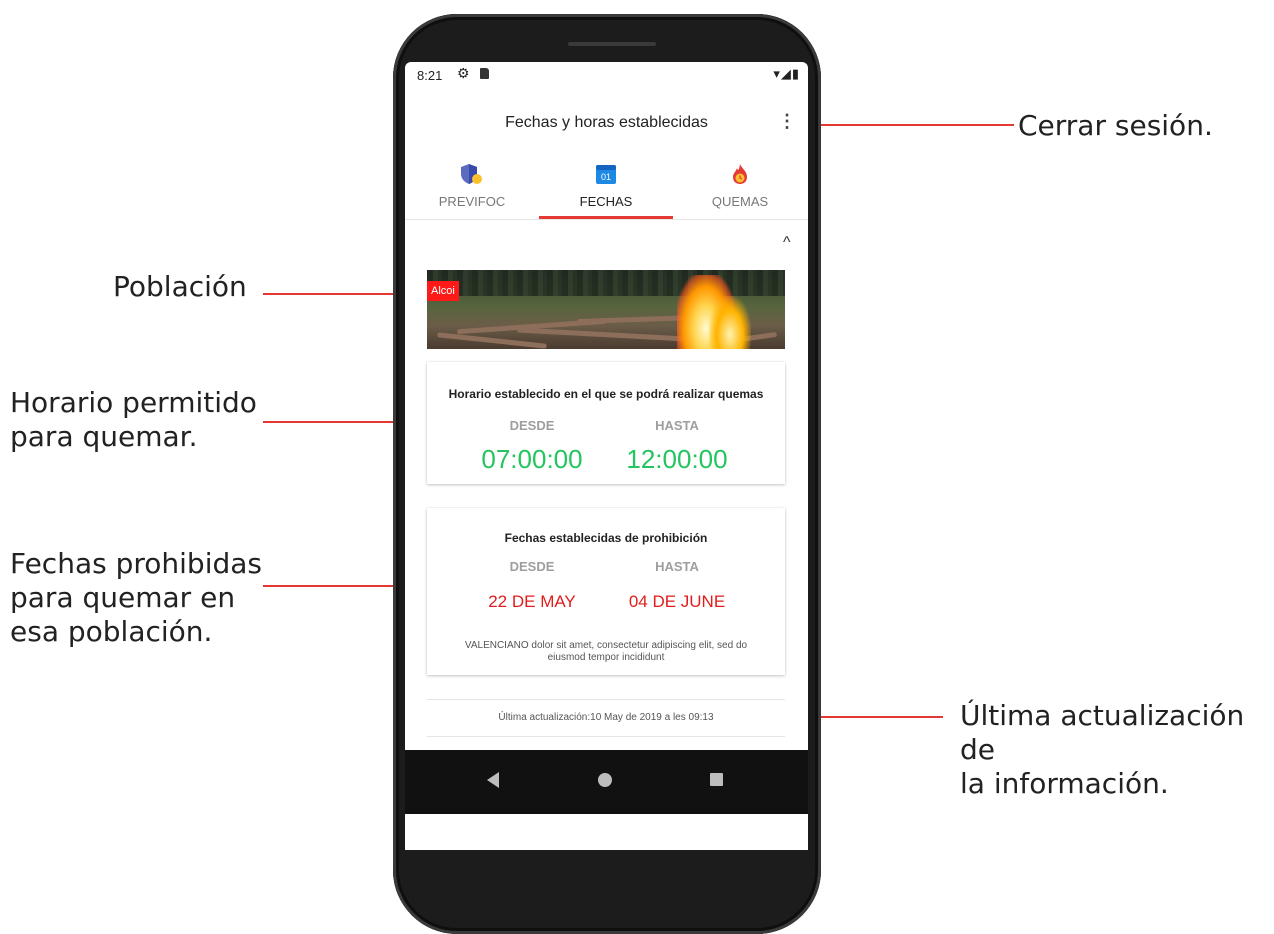  What do you see at coordinates (677, 566) in the screenshot?
I see `prohibition-to-label: HASTA` at bounding box center [677, 566].